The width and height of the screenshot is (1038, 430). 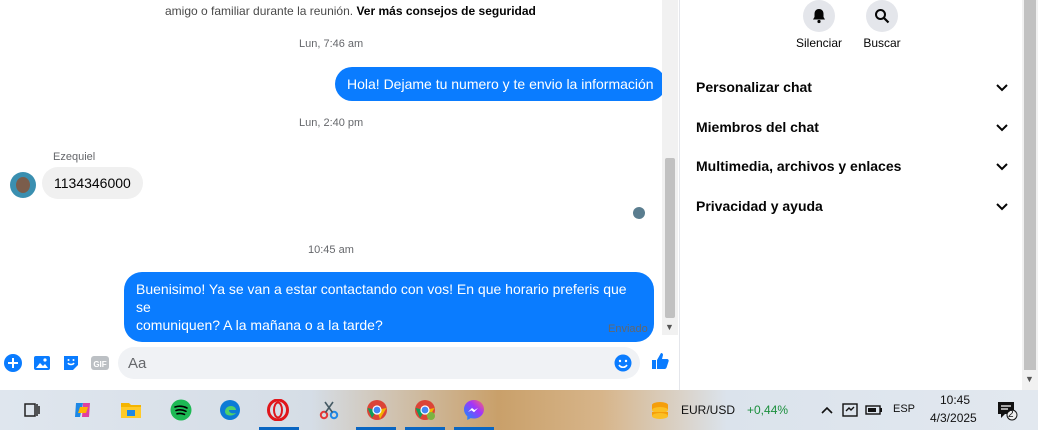 I want to click on section-label: Multimedia, archivos y enlaces, so click(x=799, y=166).